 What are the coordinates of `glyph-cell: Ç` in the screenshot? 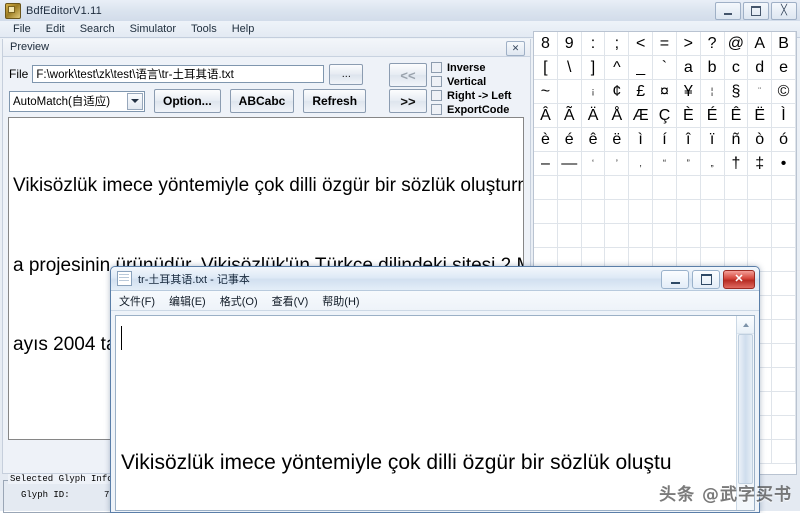 It's located at (665, 116).